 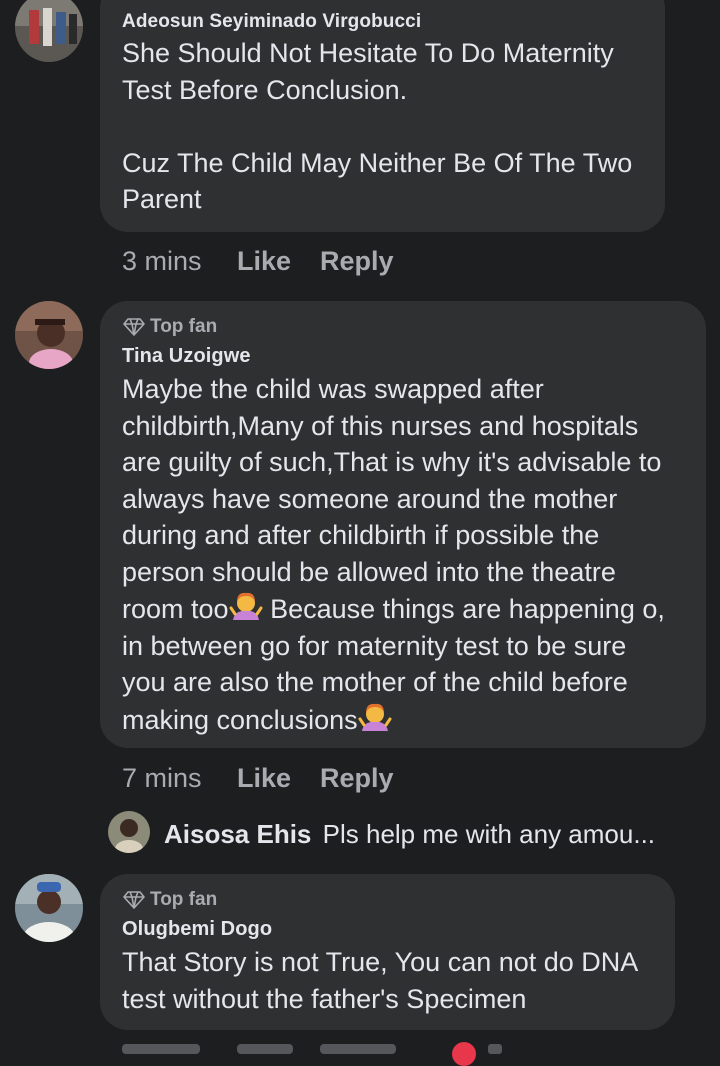 I want to click on avatar-olugbemi, so click(x=49, y=908).